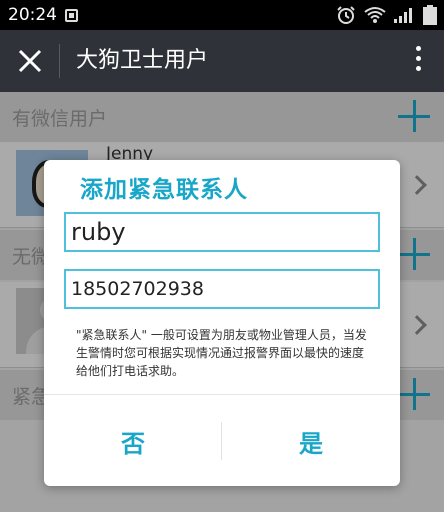  Describe the element at coordinates (418, 61) in the screenshot. I see `more-options-icon` at that location.